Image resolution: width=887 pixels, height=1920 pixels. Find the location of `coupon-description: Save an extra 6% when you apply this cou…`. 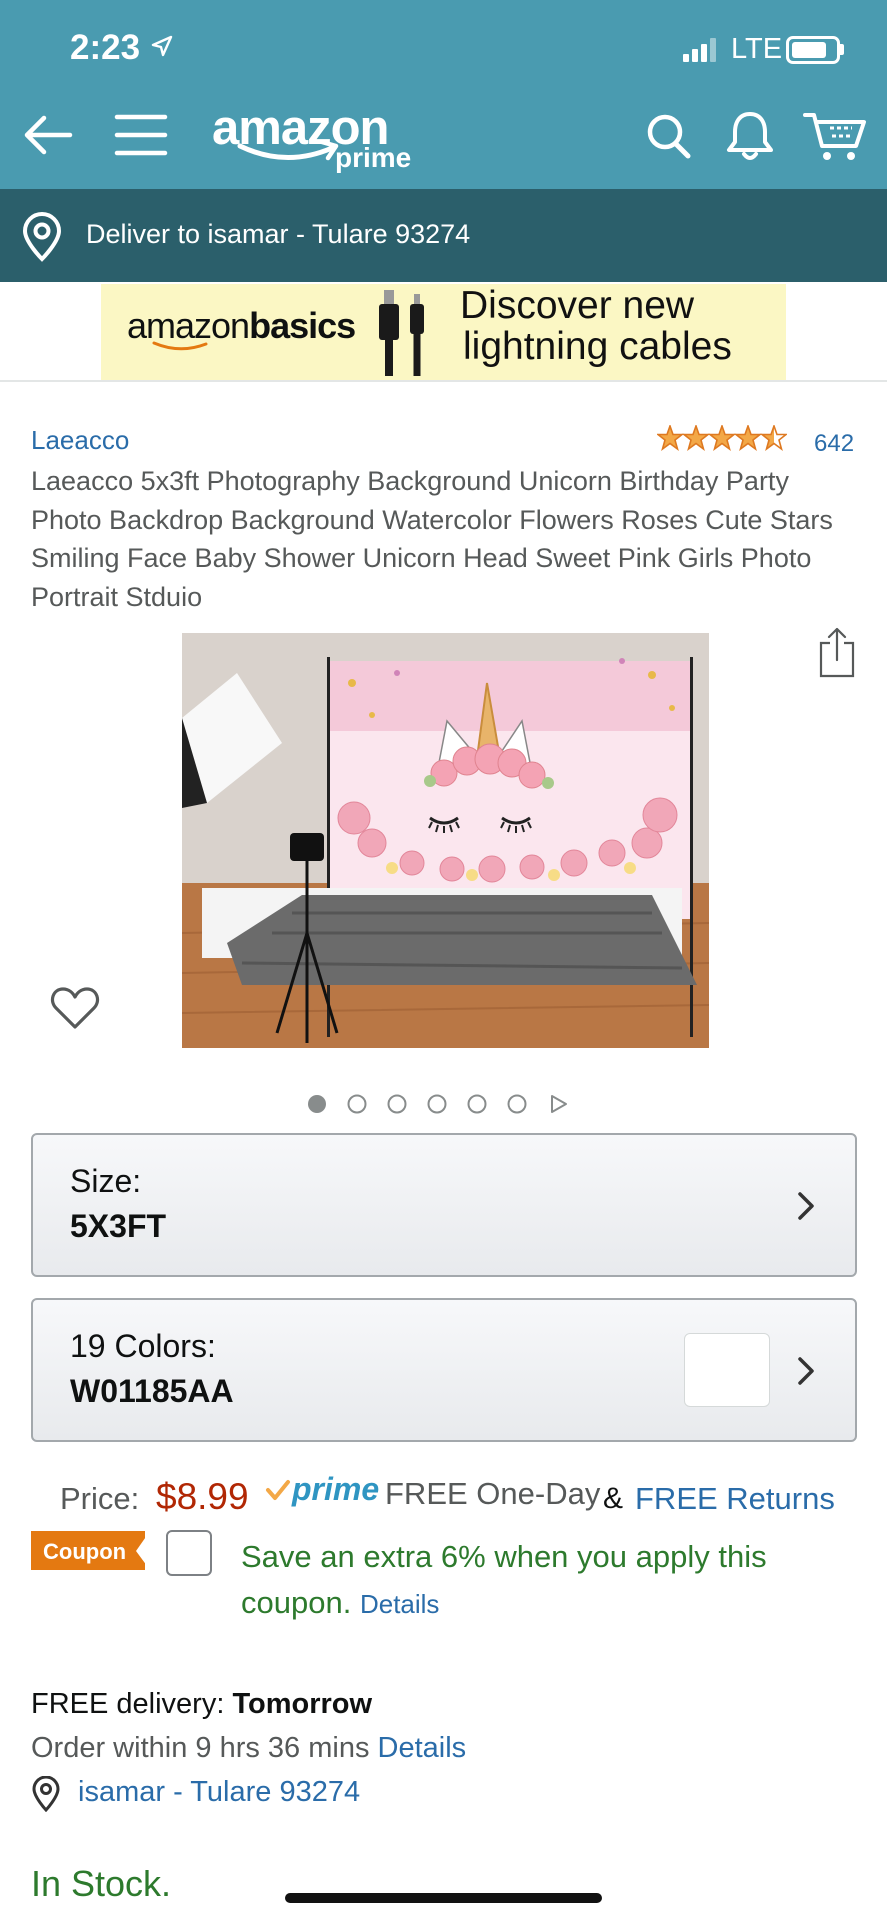

coupon-description: Save an extra 6% when you apply this cou… is located at coordinates (504, 1579).